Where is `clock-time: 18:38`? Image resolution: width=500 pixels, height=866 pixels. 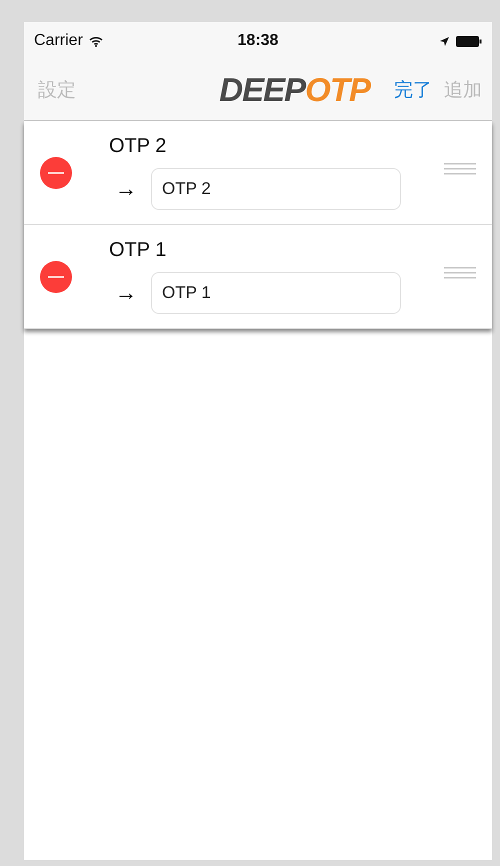
clock-time: 18:38 is located at coordinates (258, 41).